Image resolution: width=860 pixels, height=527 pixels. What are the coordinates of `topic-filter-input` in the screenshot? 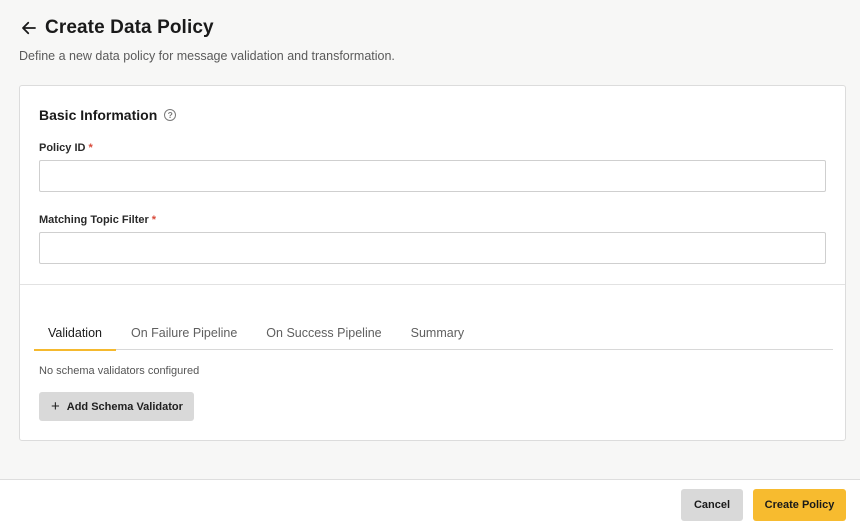 It's located at (432, 248).